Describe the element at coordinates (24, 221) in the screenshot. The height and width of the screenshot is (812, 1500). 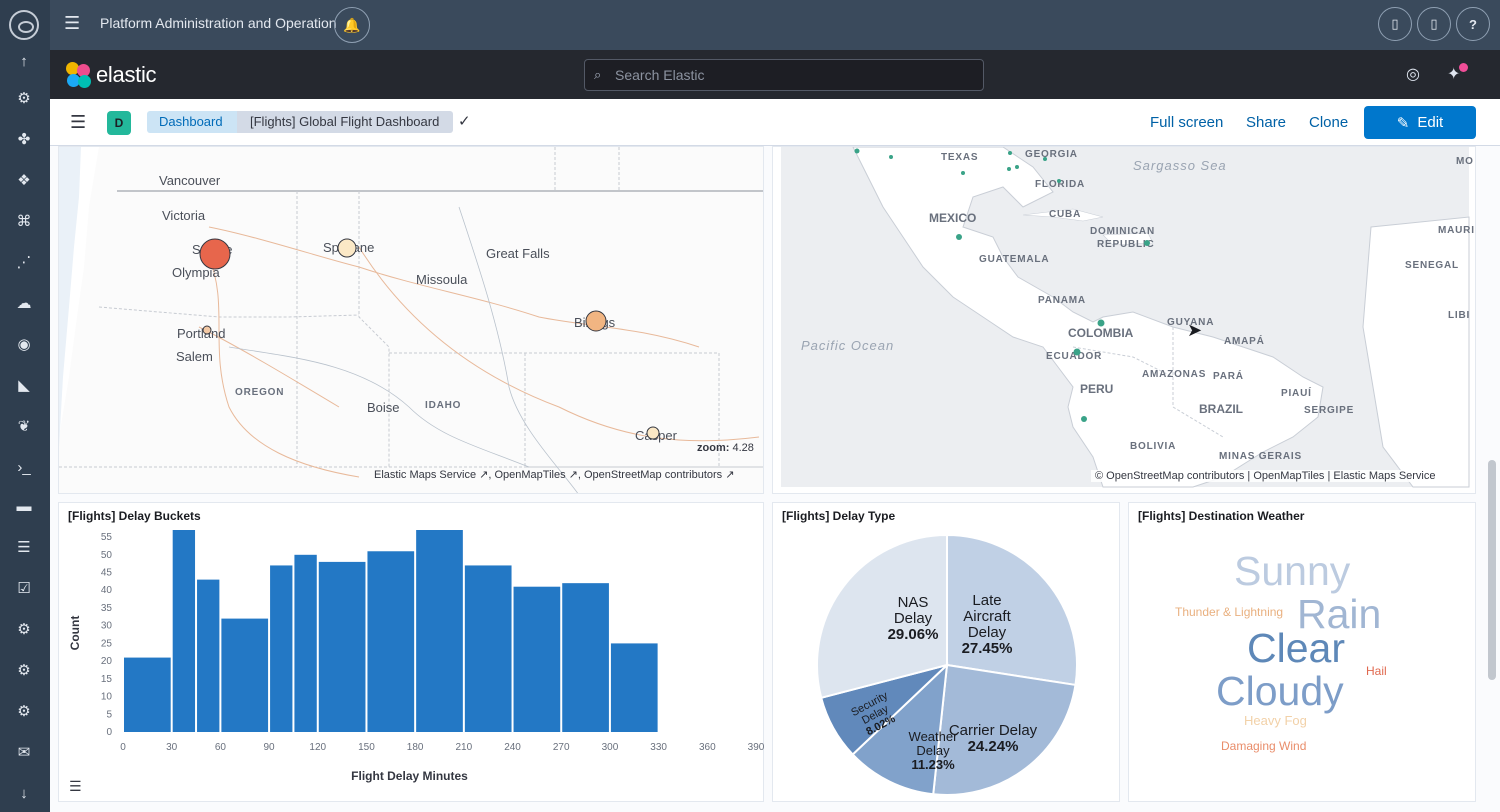
I see `graph-icon: ⌘` at that location.